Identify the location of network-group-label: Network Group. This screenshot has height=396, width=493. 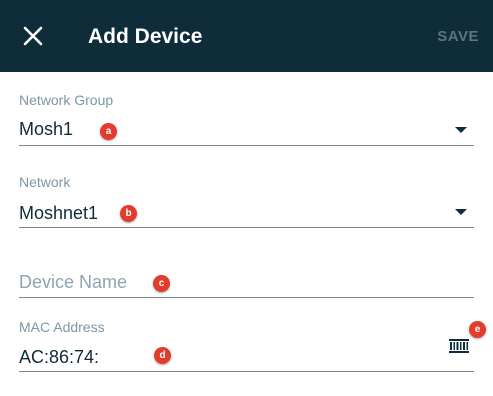
(66, 100).